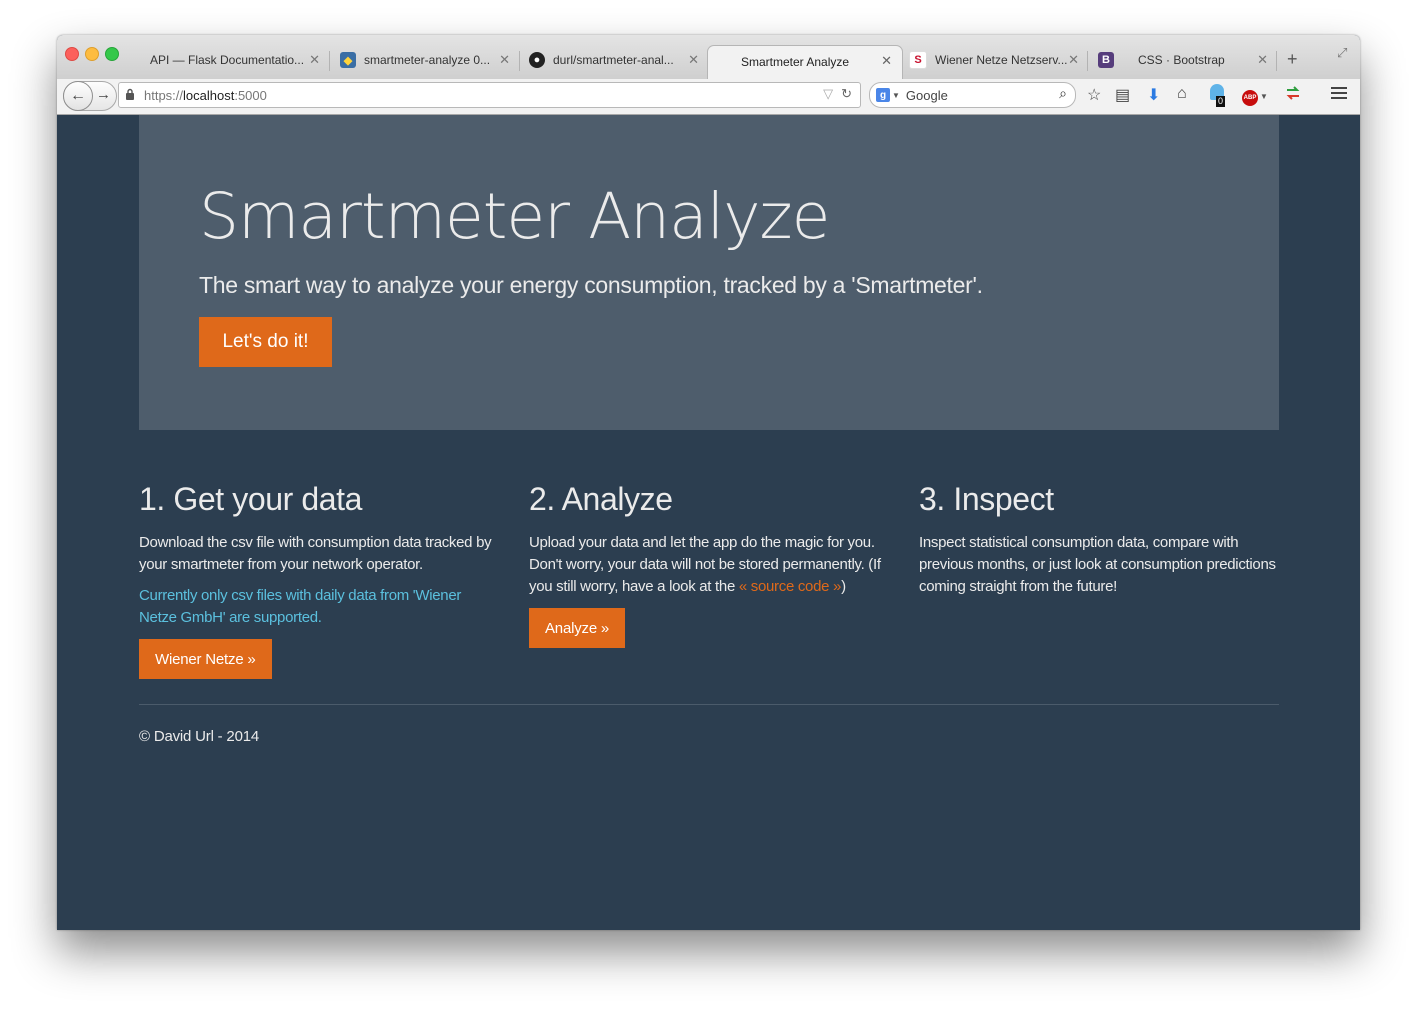  What do you see at coordinates (790, 586) in the screenshot?
I see `source-code-link: « source code »` at bounding box center [790, 586].